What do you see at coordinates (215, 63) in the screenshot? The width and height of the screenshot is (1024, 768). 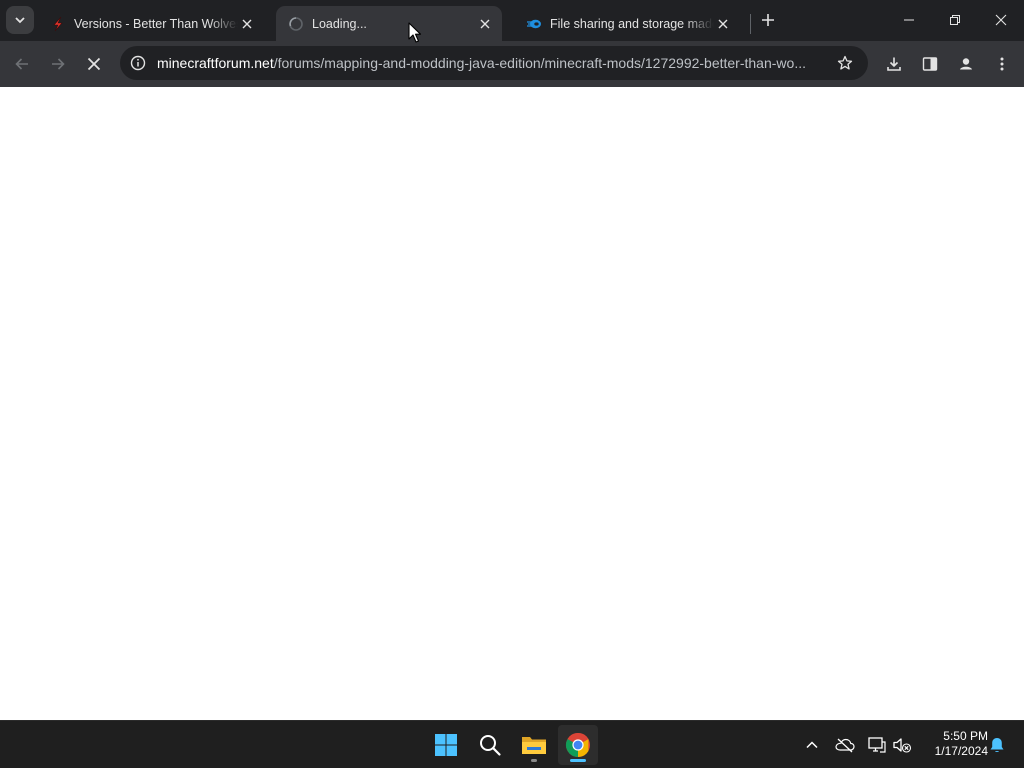 I see `url-host: minecraftforum.net` at bounding box center [215, 63].